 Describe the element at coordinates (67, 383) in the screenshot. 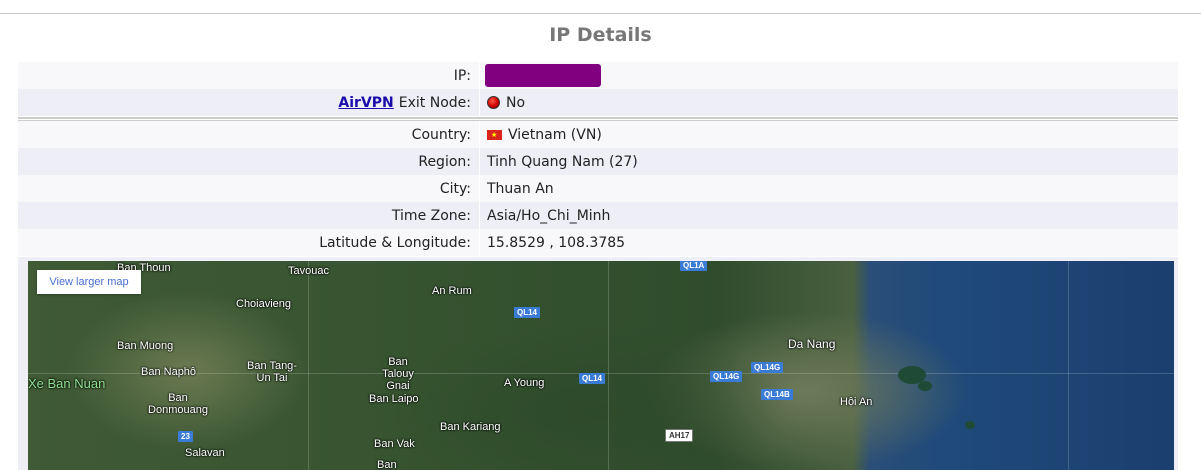

I see `map-label: Xe Ban Nuan` at that location.